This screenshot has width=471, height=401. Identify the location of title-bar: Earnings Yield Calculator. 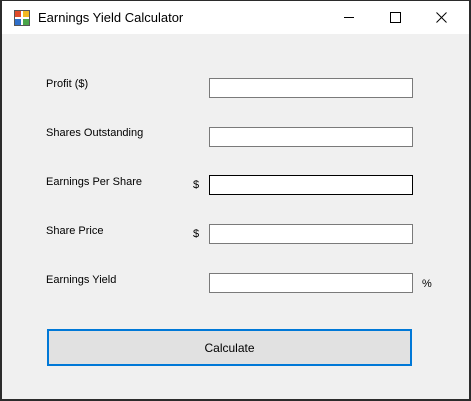
(235, 17).